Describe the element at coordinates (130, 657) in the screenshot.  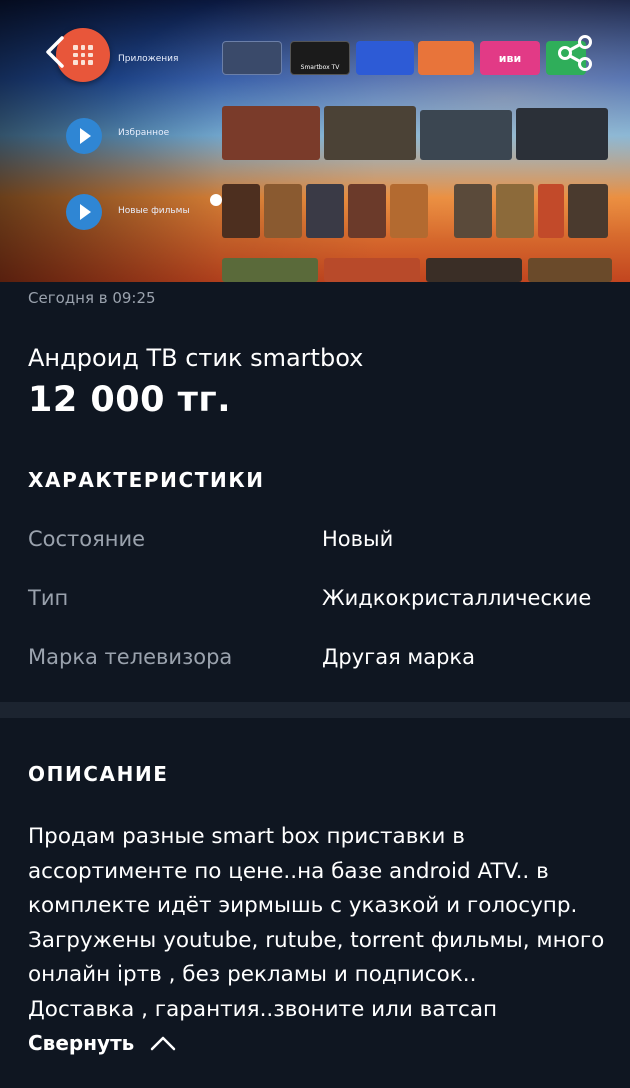
I see `spec-label-brand: Марка телевизора` at that location.